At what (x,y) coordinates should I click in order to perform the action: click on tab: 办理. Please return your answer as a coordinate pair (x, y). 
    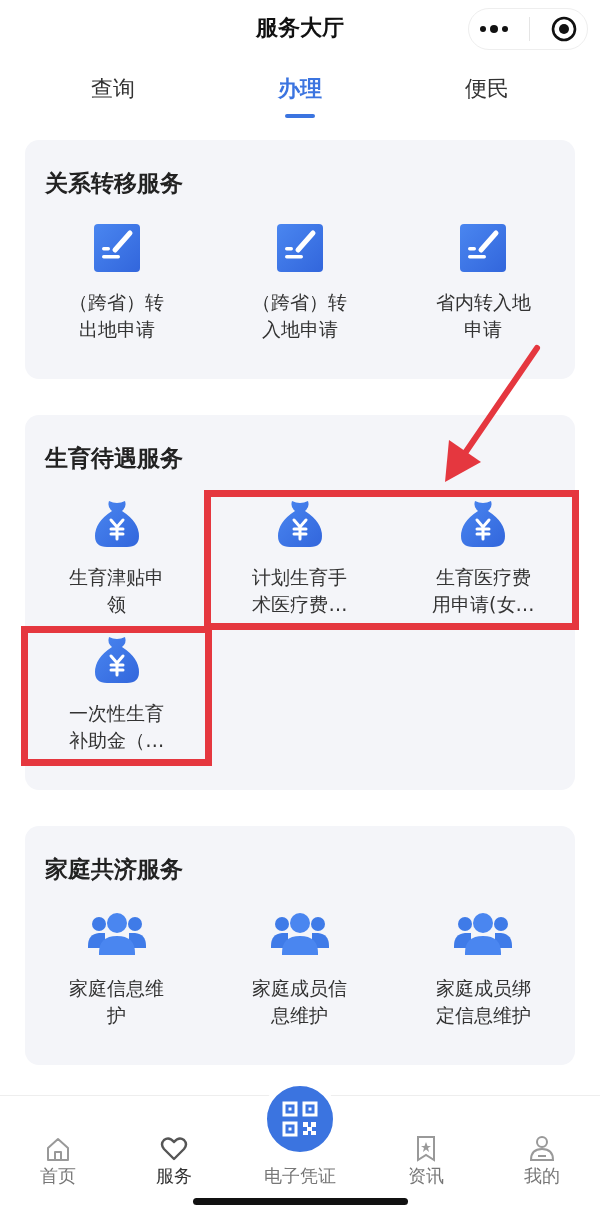
    Looking at the image, I should click on (300, 88).